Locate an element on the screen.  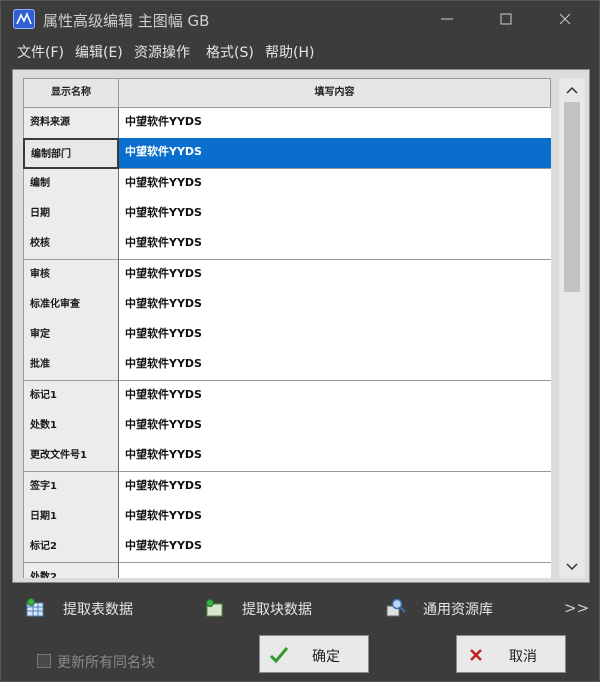
resource-library-label: 通用资源库 is located at coordinates (458, 610).